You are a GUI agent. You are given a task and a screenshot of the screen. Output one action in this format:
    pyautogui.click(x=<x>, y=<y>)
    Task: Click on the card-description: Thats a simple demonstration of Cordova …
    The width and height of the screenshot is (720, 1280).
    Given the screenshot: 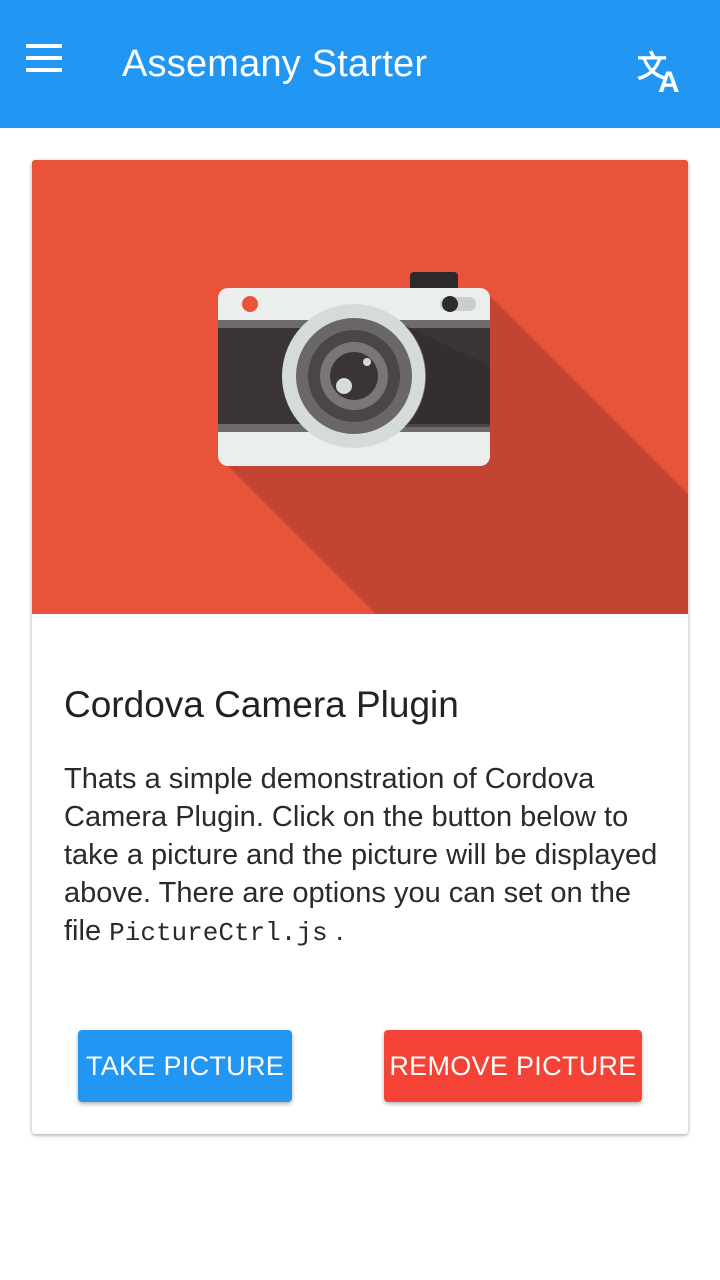 What is the action you would take?
    pyautogui.click(x=364, y=856)
    